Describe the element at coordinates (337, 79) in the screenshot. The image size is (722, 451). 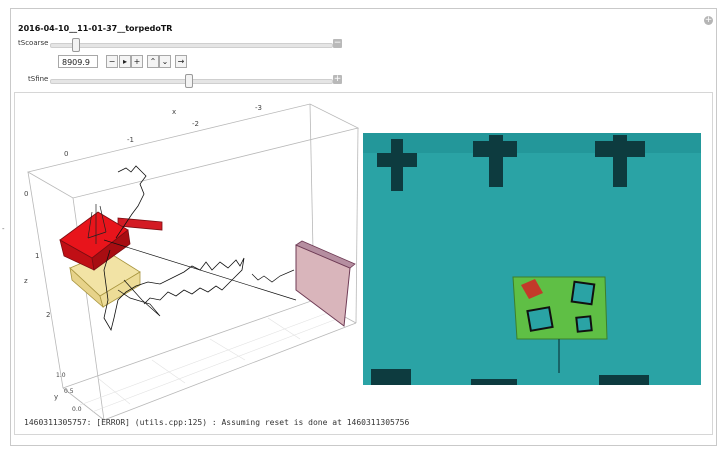
I see `expand-fine-button: +` at that location.